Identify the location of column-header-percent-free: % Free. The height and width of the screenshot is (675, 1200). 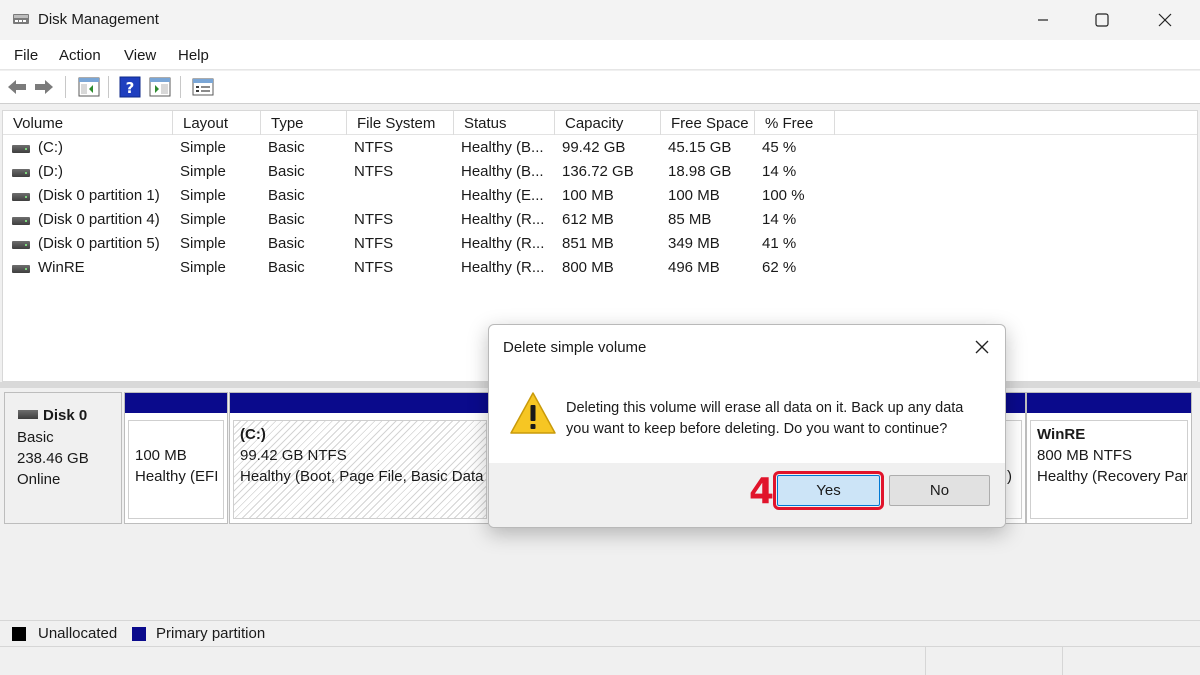
(795, 123).